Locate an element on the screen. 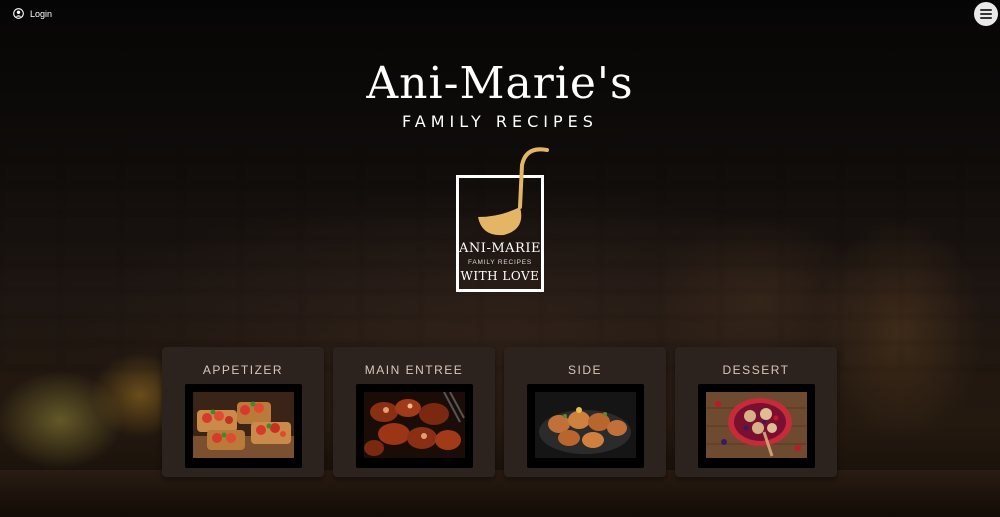 The image size is (1000, 517). login-link: Login is located at coordinates (32, 13).